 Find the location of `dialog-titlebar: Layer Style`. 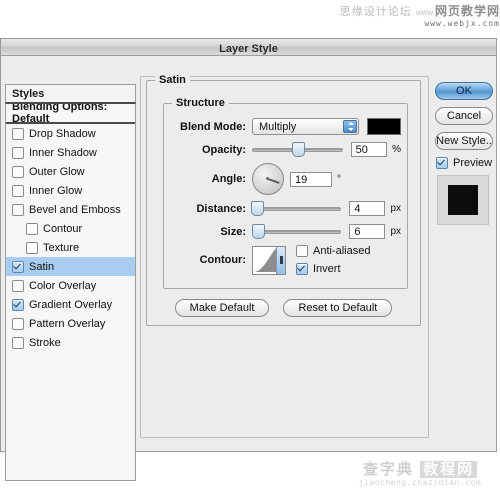

dialog-titlebar: Layer Style is located at coordinates (248, 47).